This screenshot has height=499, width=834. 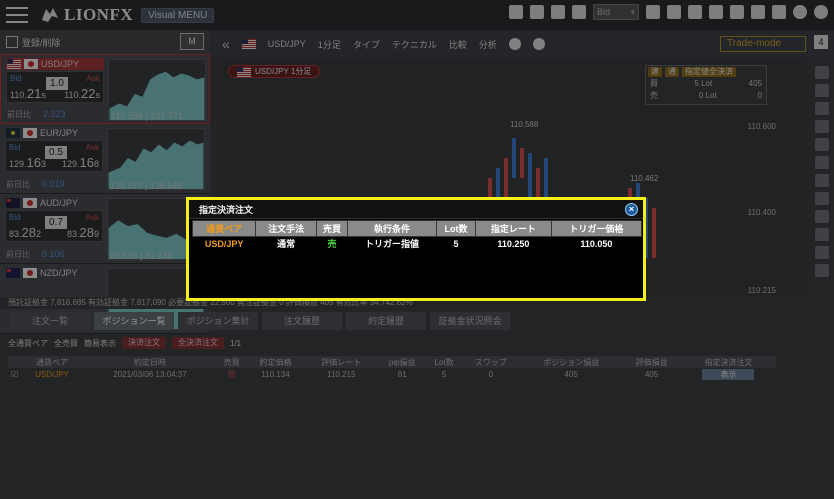 What do you see at coordinates (416, 209) in the screenshot?
I see `dialog-header: 指定決済注文 ×` at bounding box center [416, 209].